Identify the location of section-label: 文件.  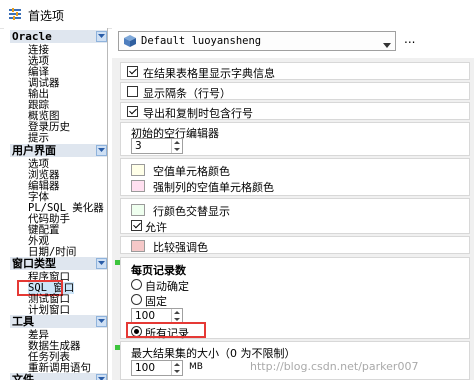
(23, 376).